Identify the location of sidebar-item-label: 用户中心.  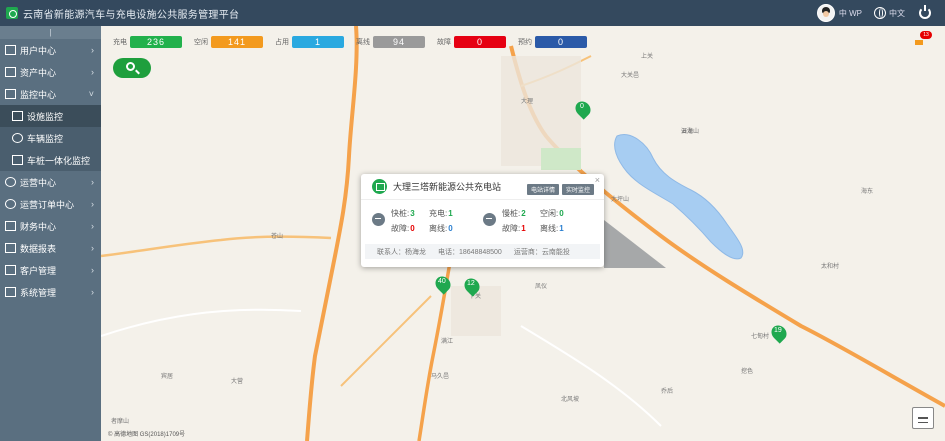
(38, 50).